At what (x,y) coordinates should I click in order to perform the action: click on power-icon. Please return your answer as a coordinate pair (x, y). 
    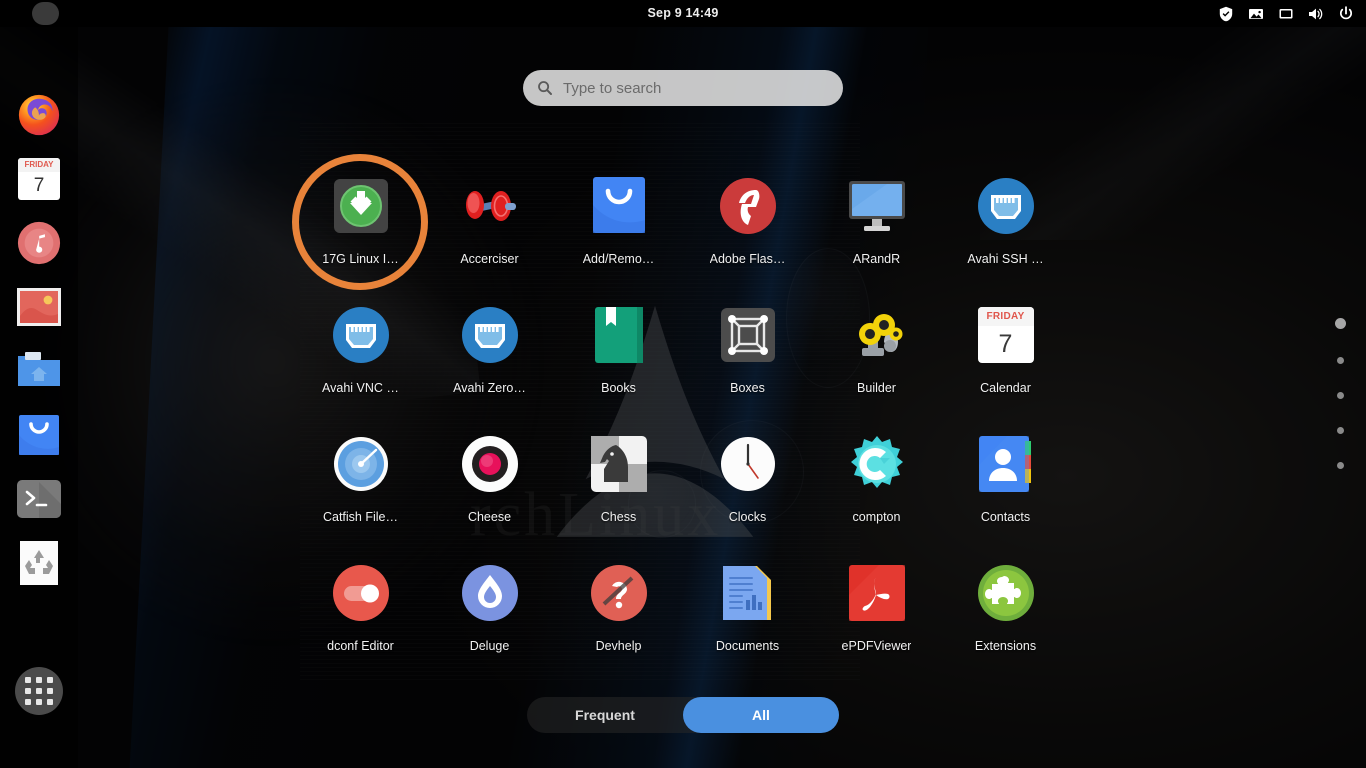
    Looking at the image, I should click on (1346, 13).